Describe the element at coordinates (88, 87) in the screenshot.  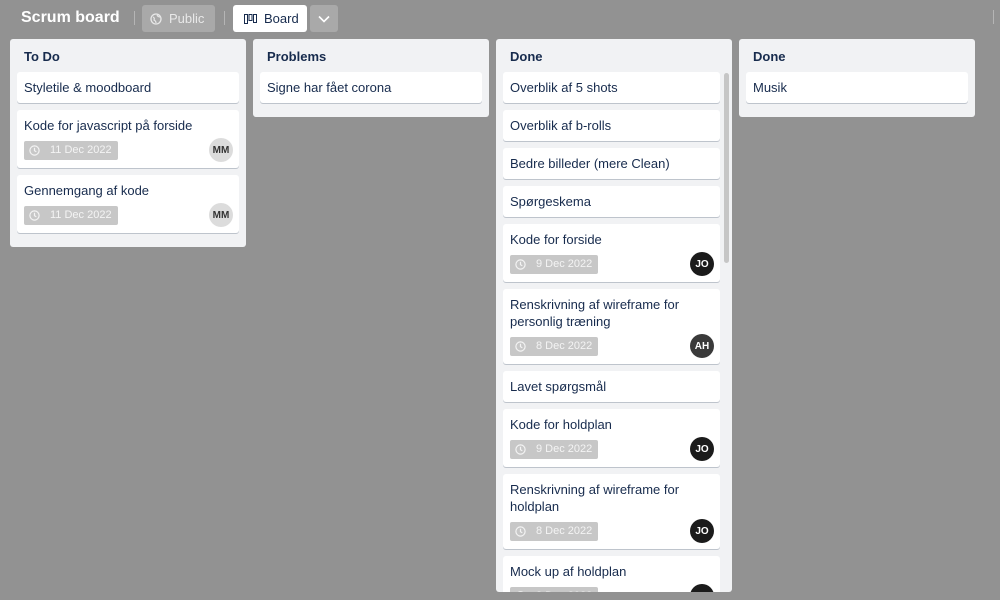
I see `card-title: Styletile & moodboard` at that location.